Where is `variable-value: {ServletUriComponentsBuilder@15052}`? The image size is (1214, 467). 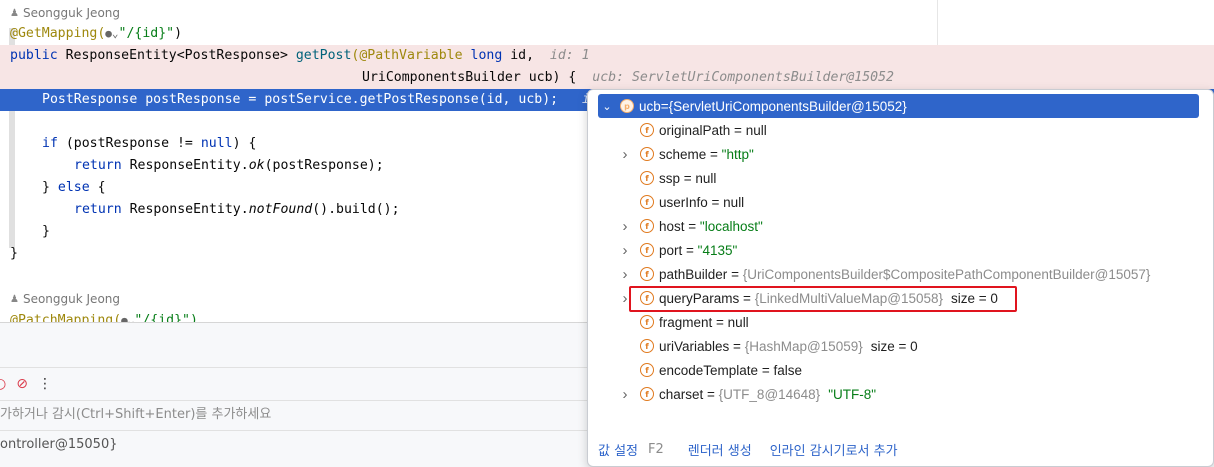 variable-value: {ServletUriComponentsBuilder@15052} is located at coordinates (787, 106).